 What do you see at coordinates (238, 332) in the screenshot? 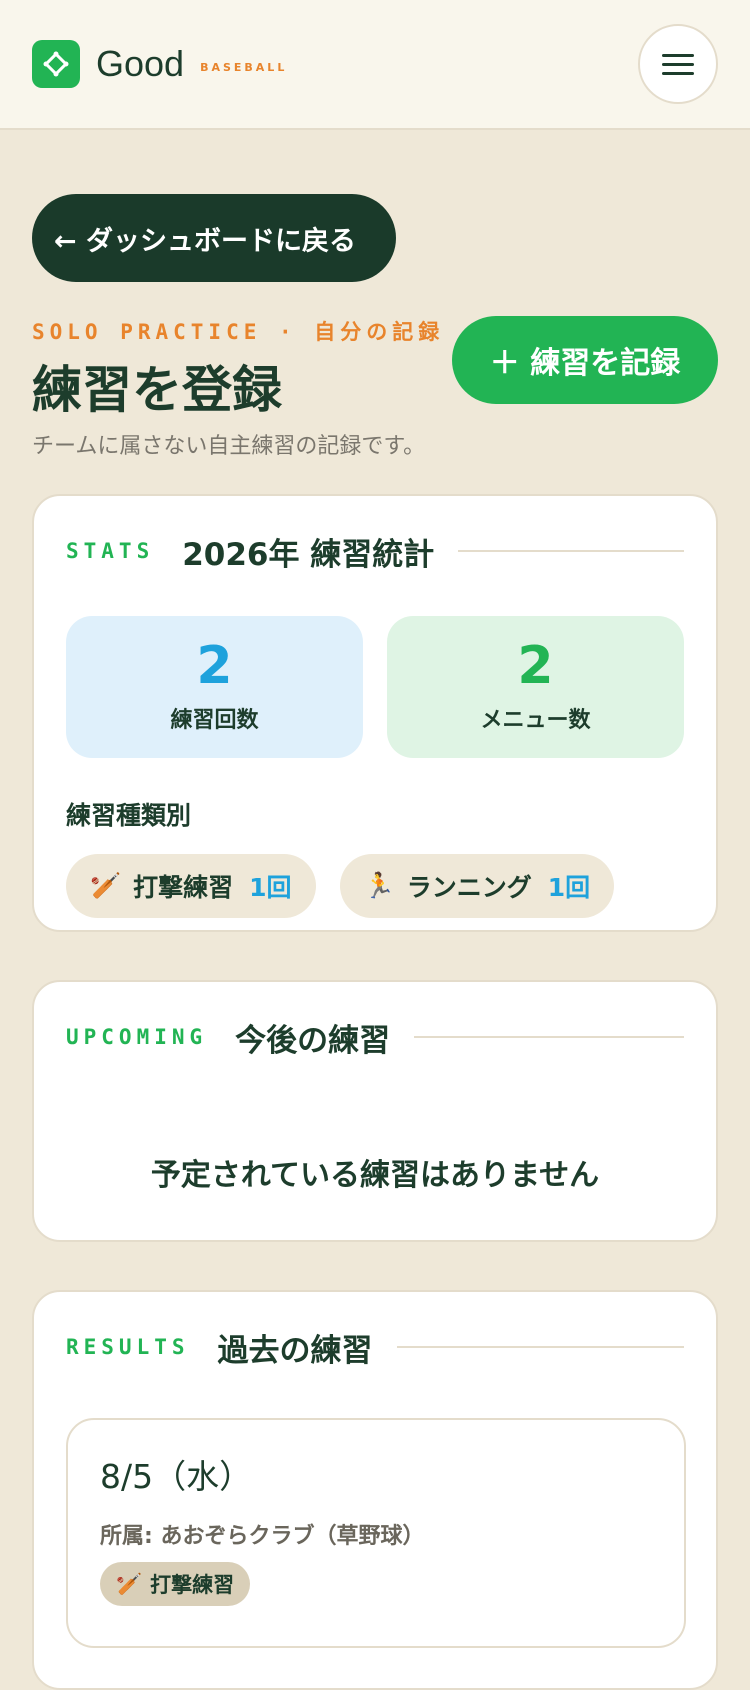
I see `page-eyebrow: SOLO PRACTICE · 自分の記録` at bounding box center [238, 332].